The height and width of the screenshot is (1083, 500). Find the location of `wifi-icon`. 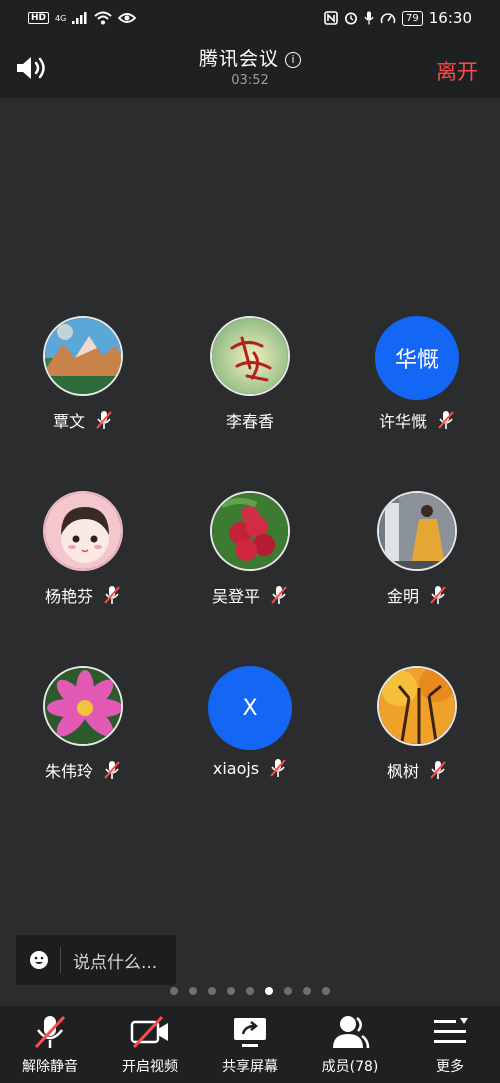

wifi-icon is located at coordinates (103, 18).